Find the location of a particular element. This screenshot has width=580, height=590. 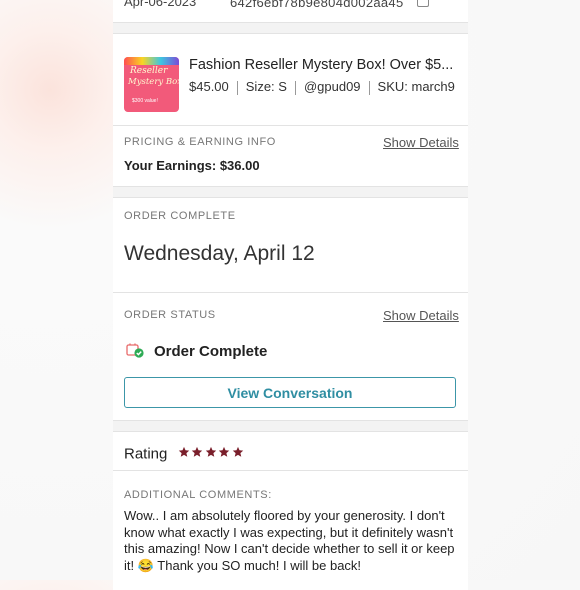

item-size: Size: S is located at coordinates (266, 86).